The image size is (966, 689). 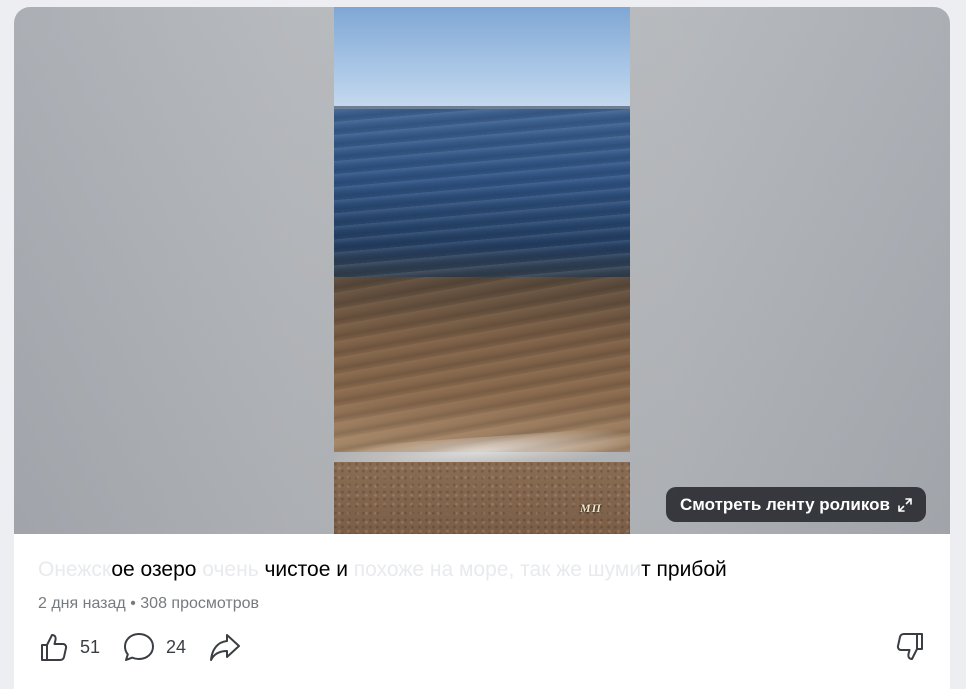 What do you see at coordinates (54, 647) in the screenshot?
I see `thumbs-up-icon` at bounding box center [54, 647].